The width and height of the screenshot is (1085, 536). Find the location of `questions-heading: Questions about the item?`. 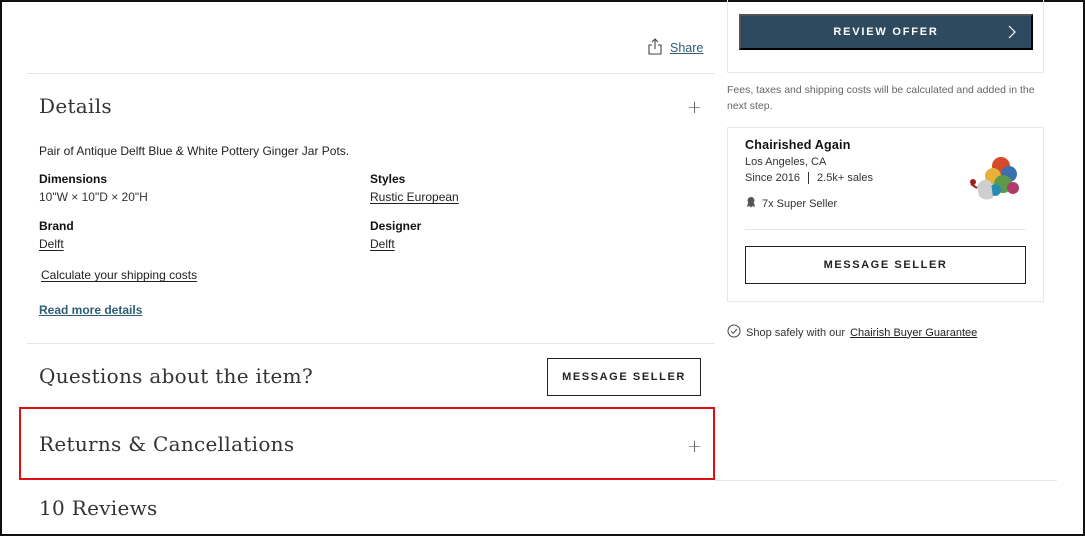

questions-heading: Questions about the item? is located at coordinates (176, 376).